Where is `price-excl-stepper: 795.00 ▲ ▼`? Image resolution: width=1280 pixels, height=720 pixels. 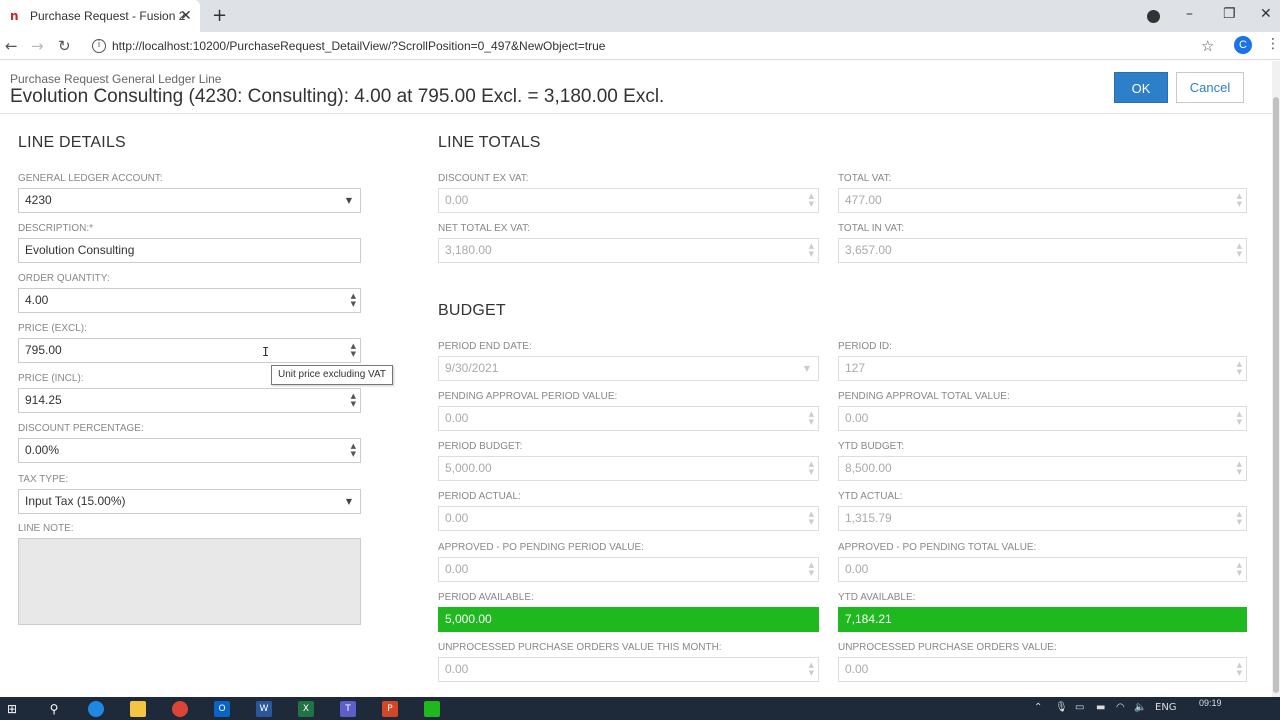 price-excl-stepper: 795.00 ▲ ▼ is located at coordinates (189, 350).